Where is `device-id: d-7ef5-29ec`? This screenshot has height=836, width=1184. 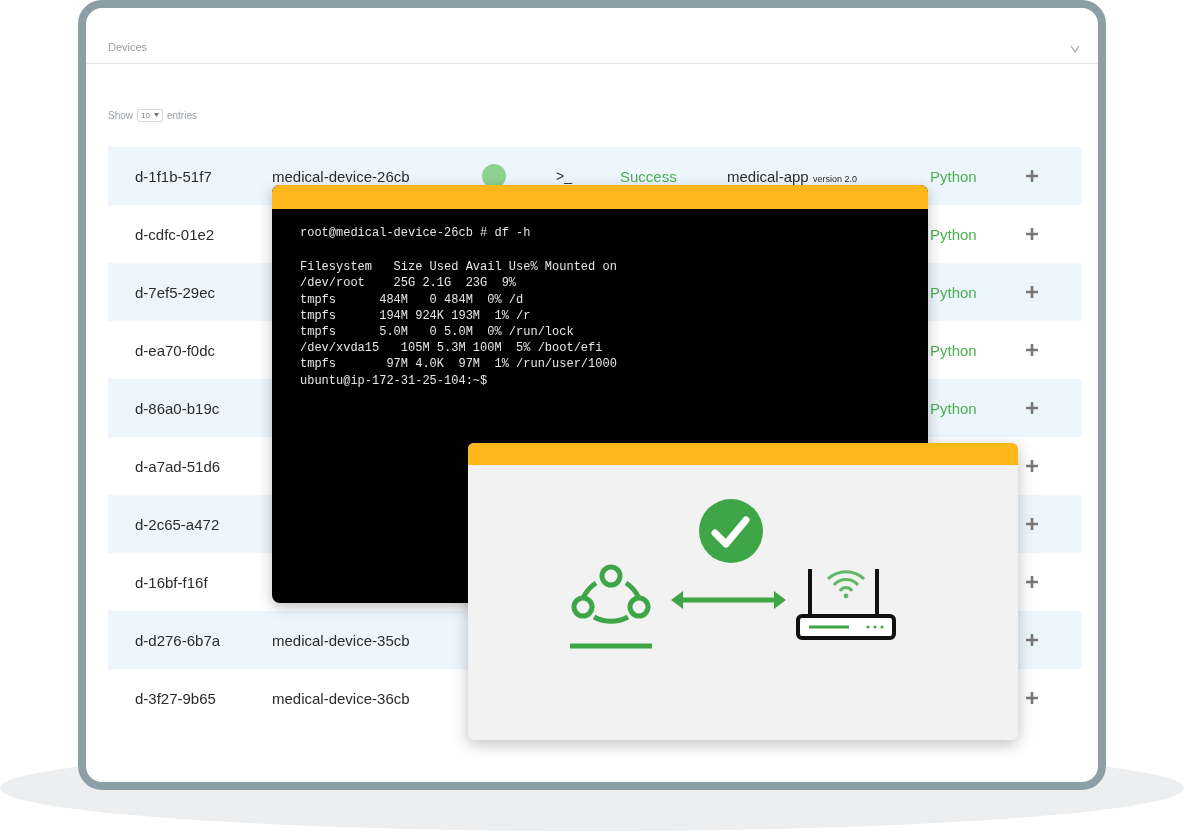
device-id: d-7ef5-29ec is located at coordinates (175, 292).